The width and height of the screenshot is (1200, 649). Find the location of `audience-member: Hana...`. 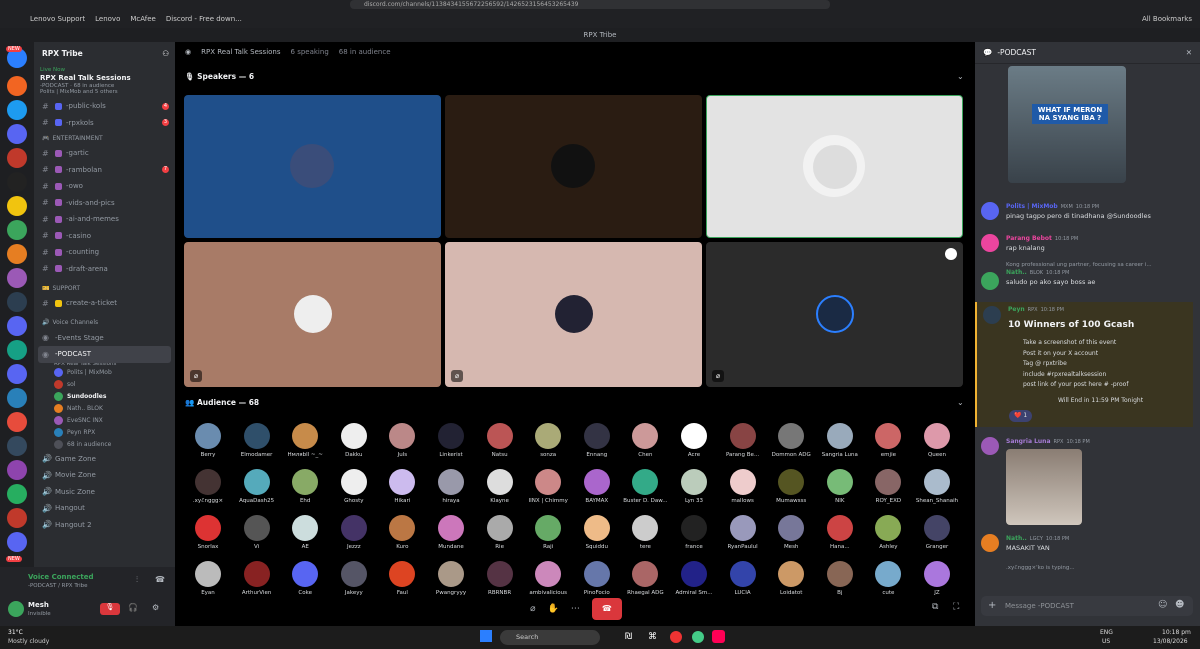

audience-member: Hana... is located at coordinates (840, 532).